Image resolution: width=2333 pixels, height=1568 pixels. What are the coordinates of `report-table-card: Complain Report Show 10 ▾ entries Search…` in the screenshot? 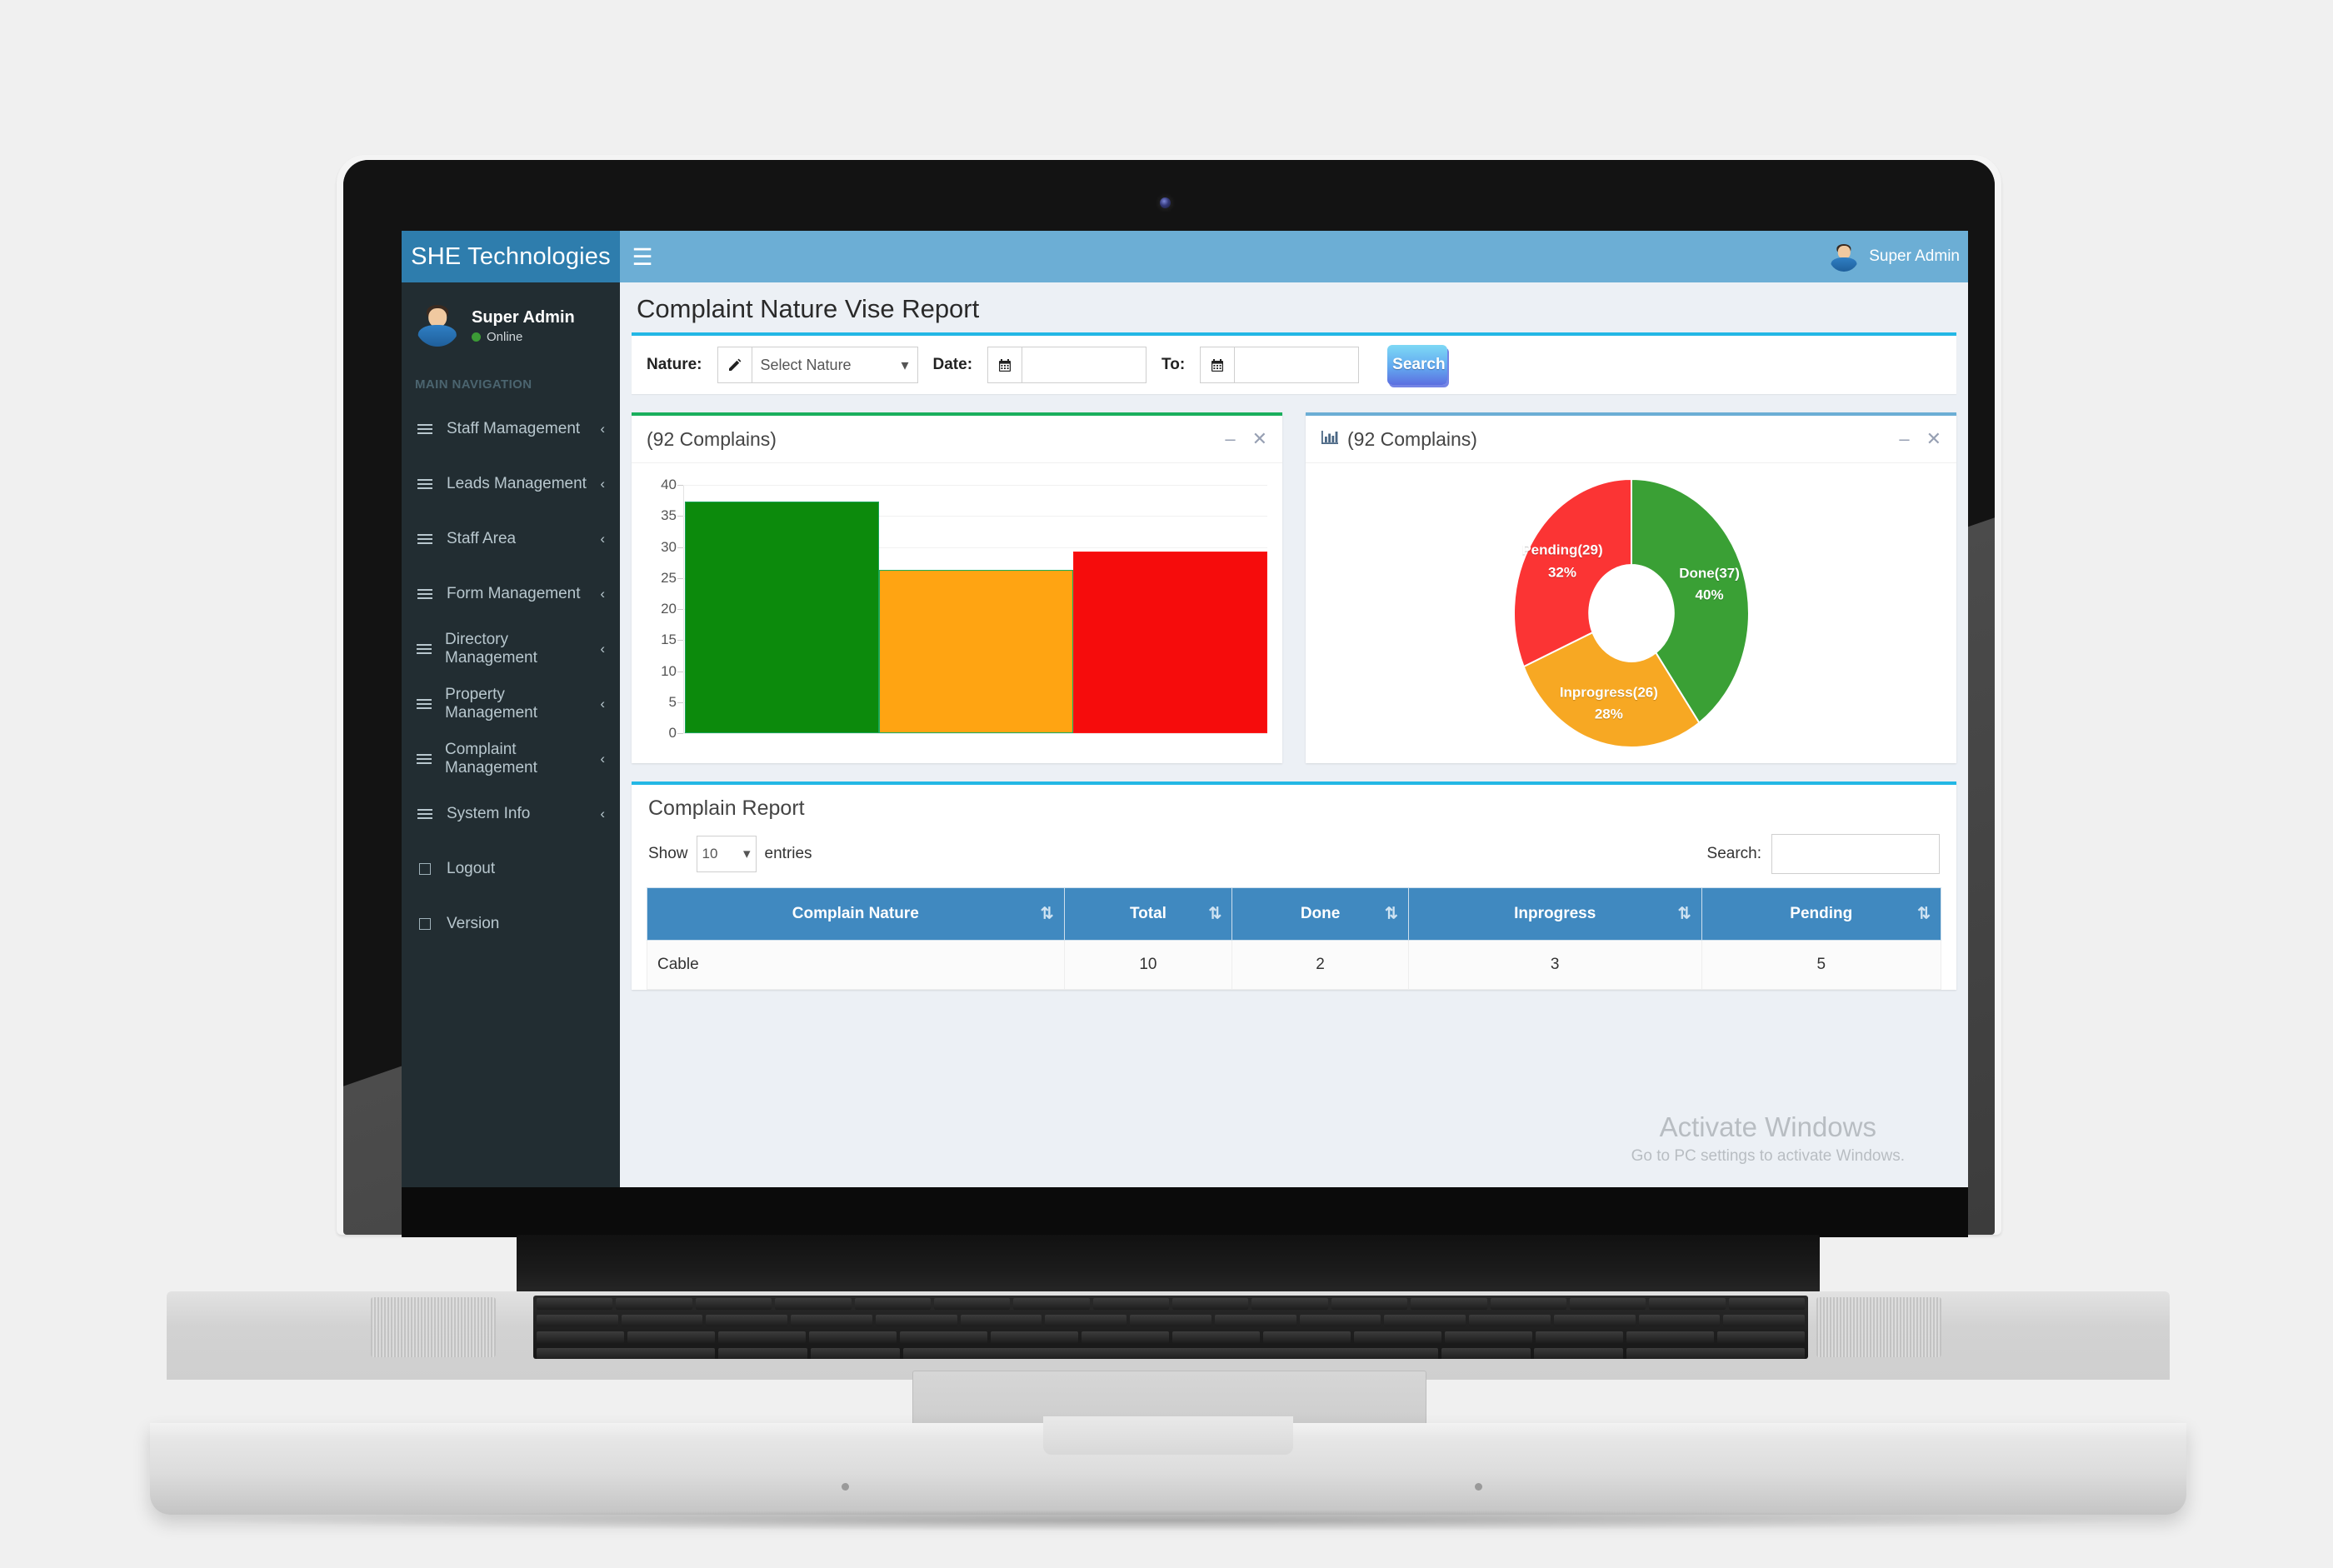 It's located at (1294, 886).